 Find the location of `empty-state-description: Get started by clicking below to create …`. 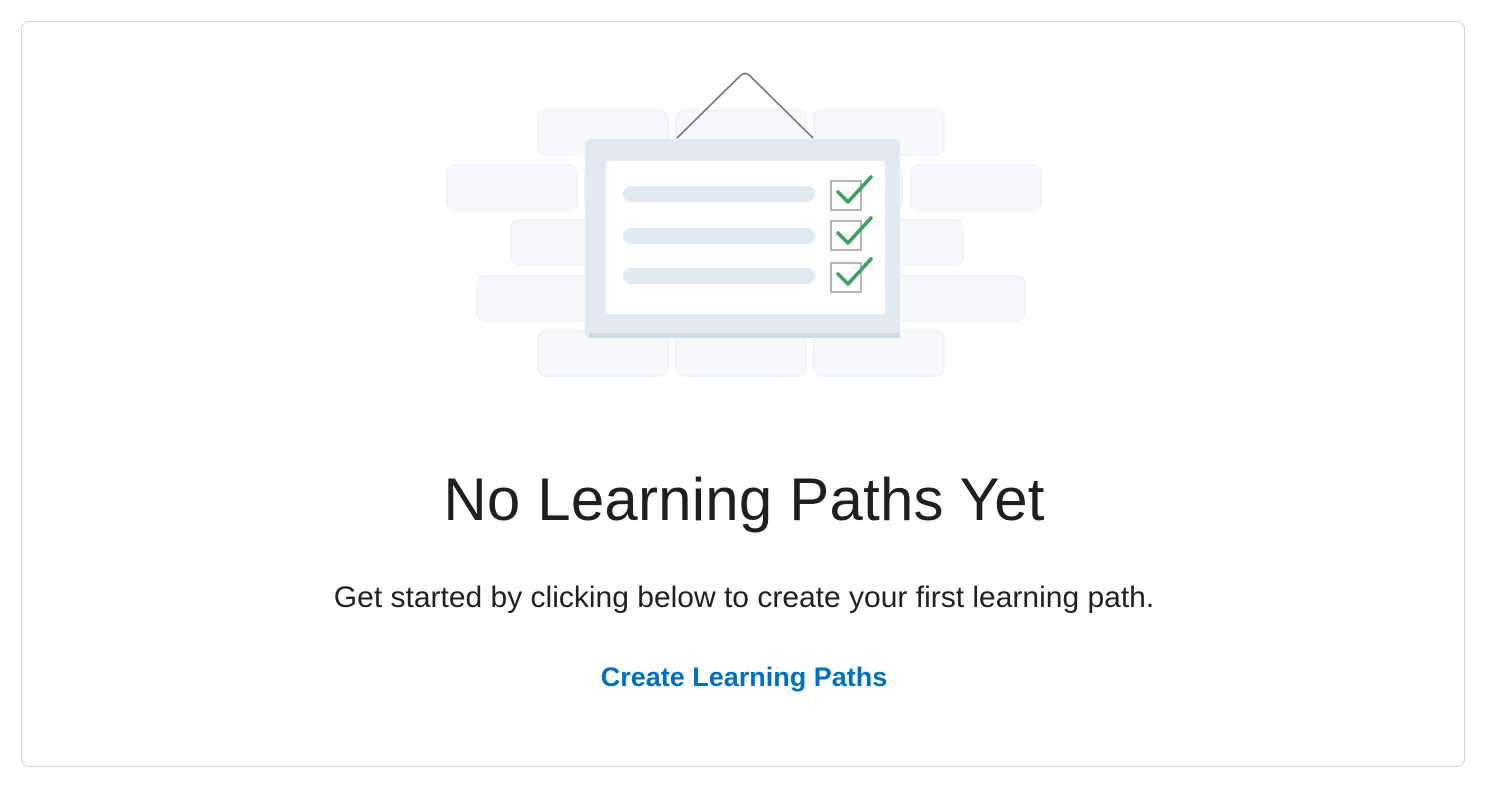

empty-state-description: Get started by clicking below to create … is located at coordinates (744, 597).